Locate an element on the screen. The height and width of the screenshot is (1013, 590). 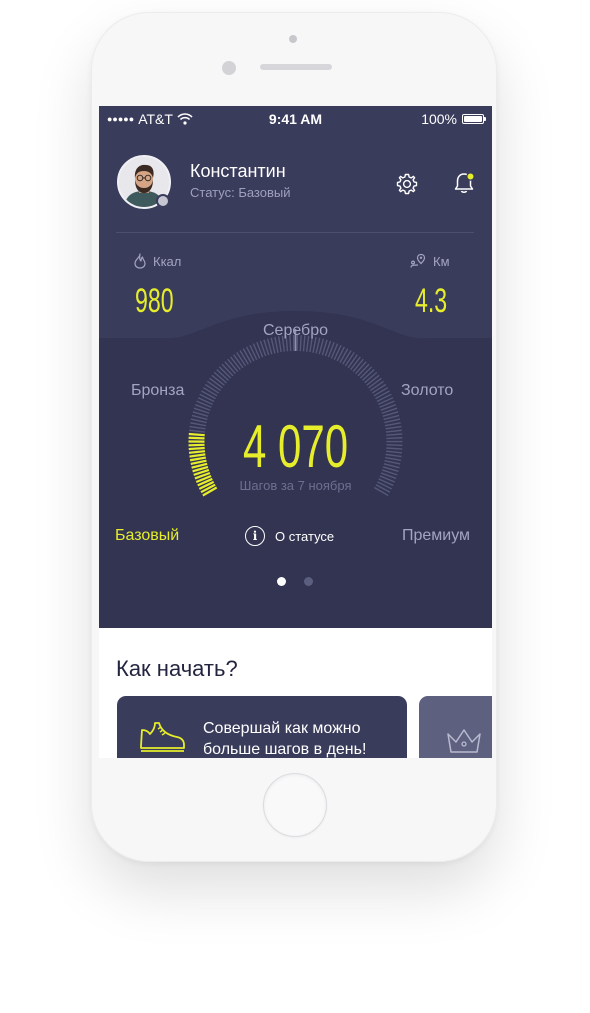
pager-dot-active is located at coordinates (281, 581).